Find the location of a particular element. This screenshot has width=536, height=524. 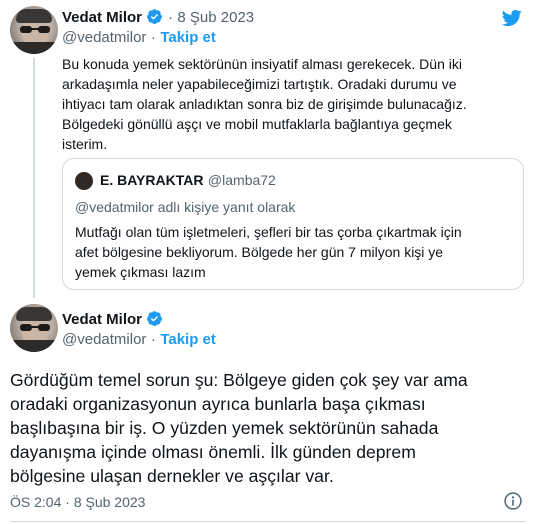

info-icon is located at coordinates (513, 501).